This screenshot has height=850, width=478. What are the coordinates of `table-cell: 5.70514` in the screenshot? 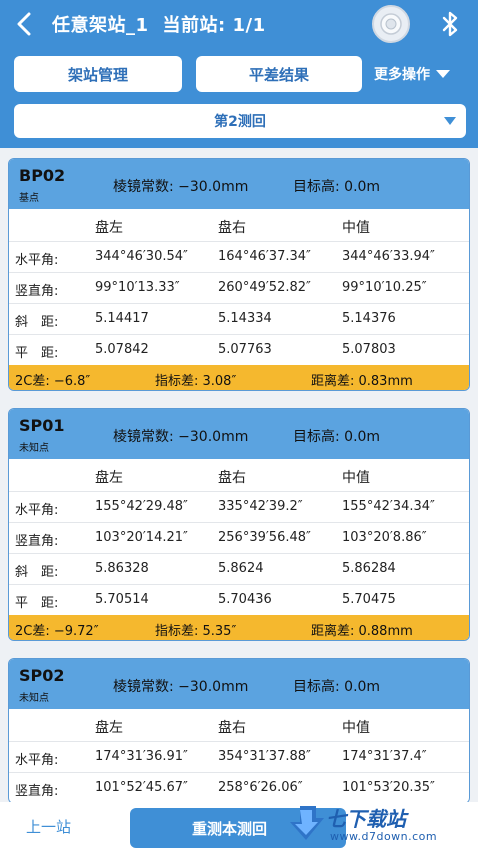 It's located at (122, 599).